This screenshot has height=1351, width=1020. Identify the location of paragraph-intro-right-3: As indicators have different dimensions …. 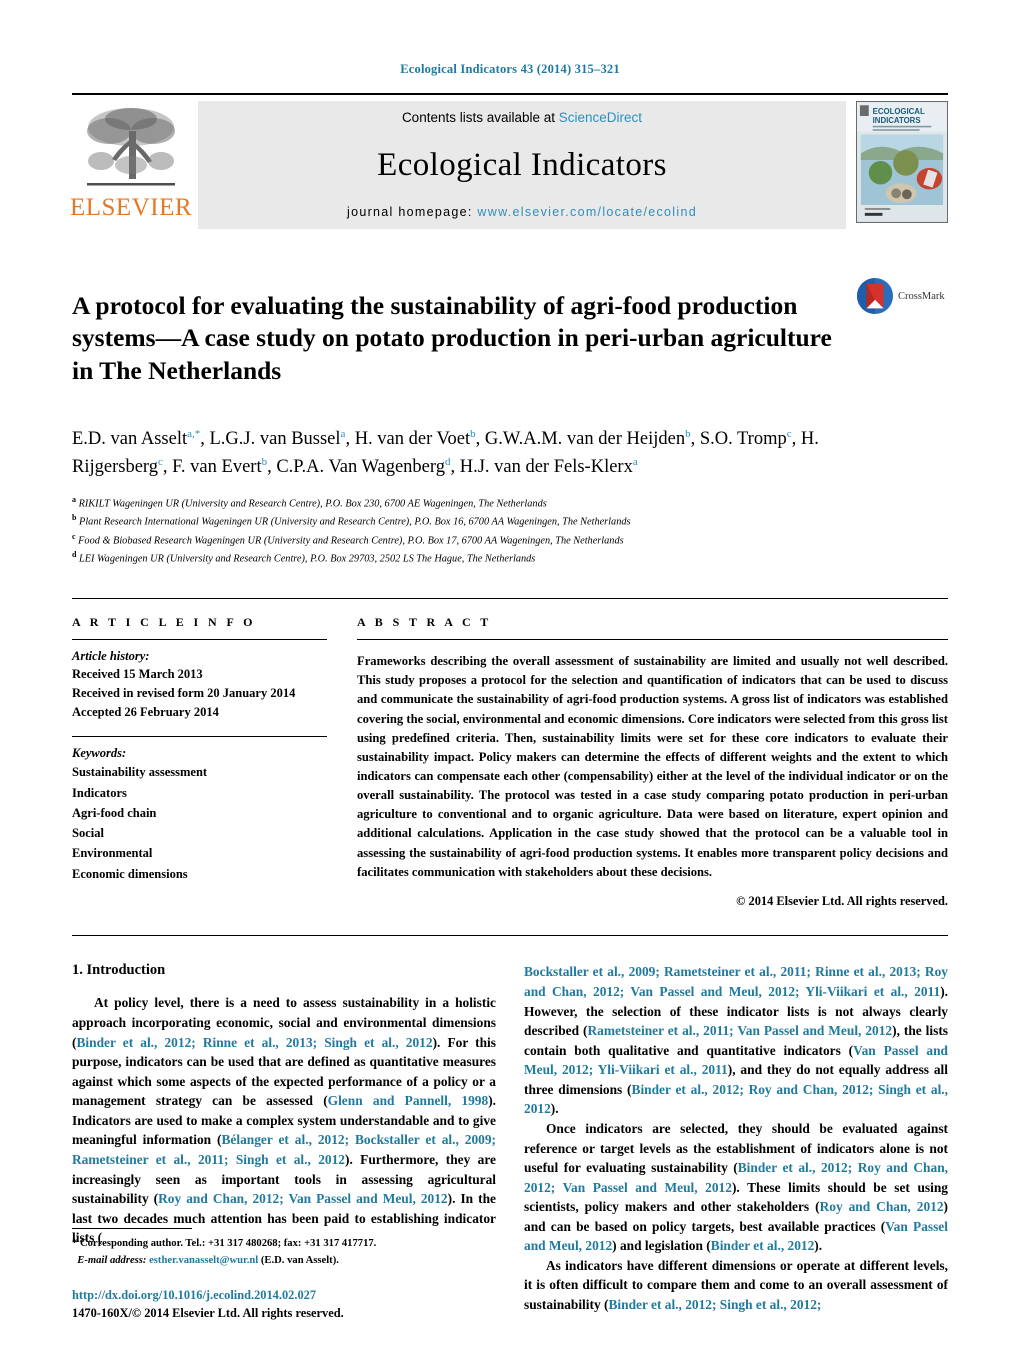
(736, 1285).